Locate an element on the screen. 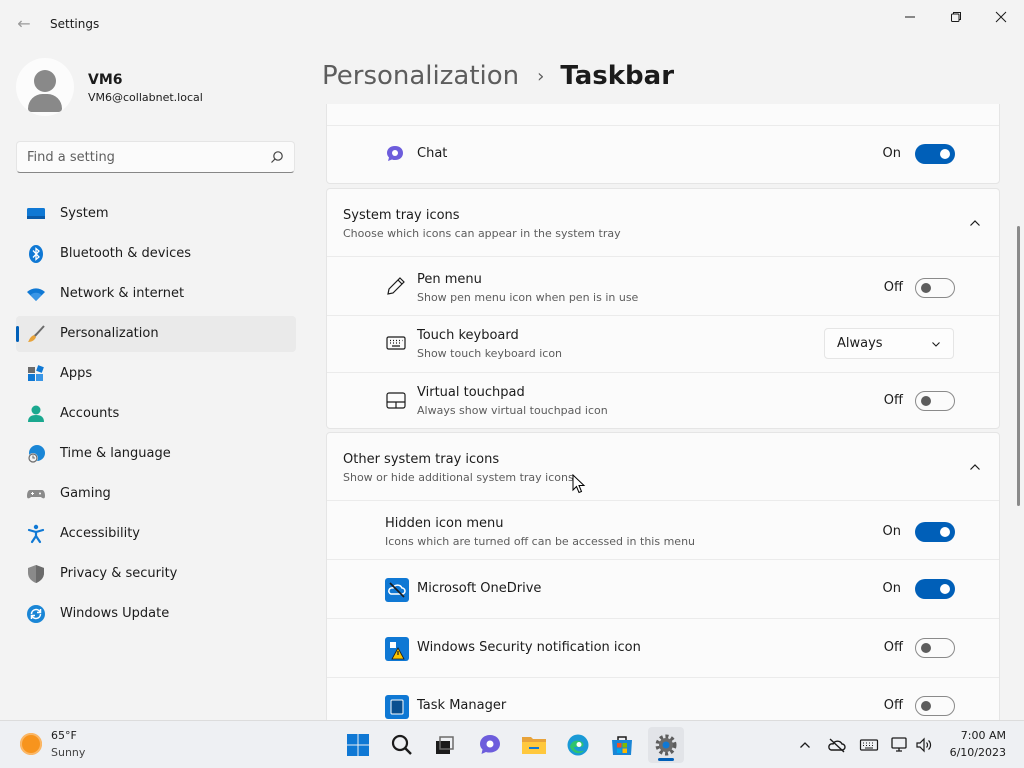 The image size is (1024, 768). virtual-touchpad-toggle is located at coordinates (935, 401).